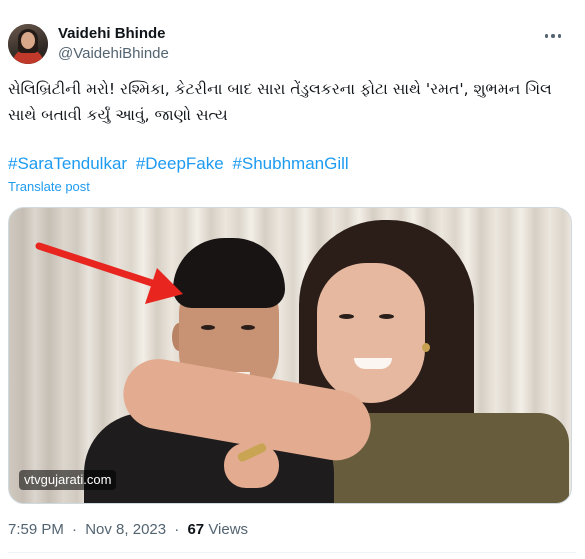  I want to click on tweet-header: Vaidehi Bhinde @VaidehiBhinde, so click(292, 45).